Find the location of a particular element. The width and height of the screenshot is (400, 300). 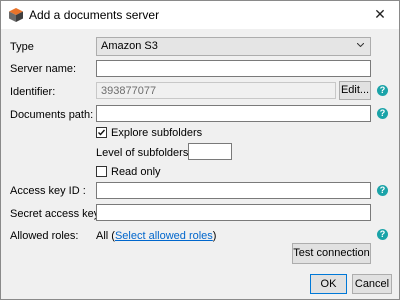

type-select: Amazon S3 is located at coordinates (233, 46).